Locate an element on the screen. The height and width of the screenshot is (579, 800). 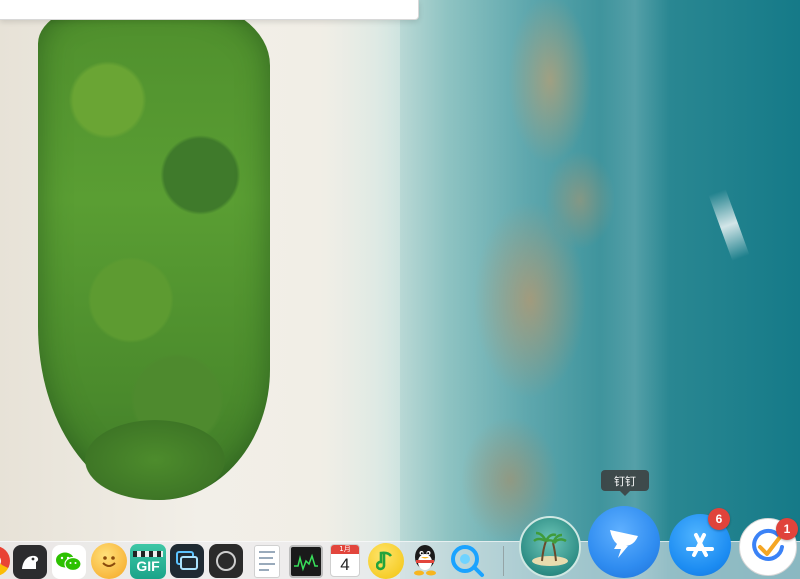
dog-icon is located at coordinates (30, 562).